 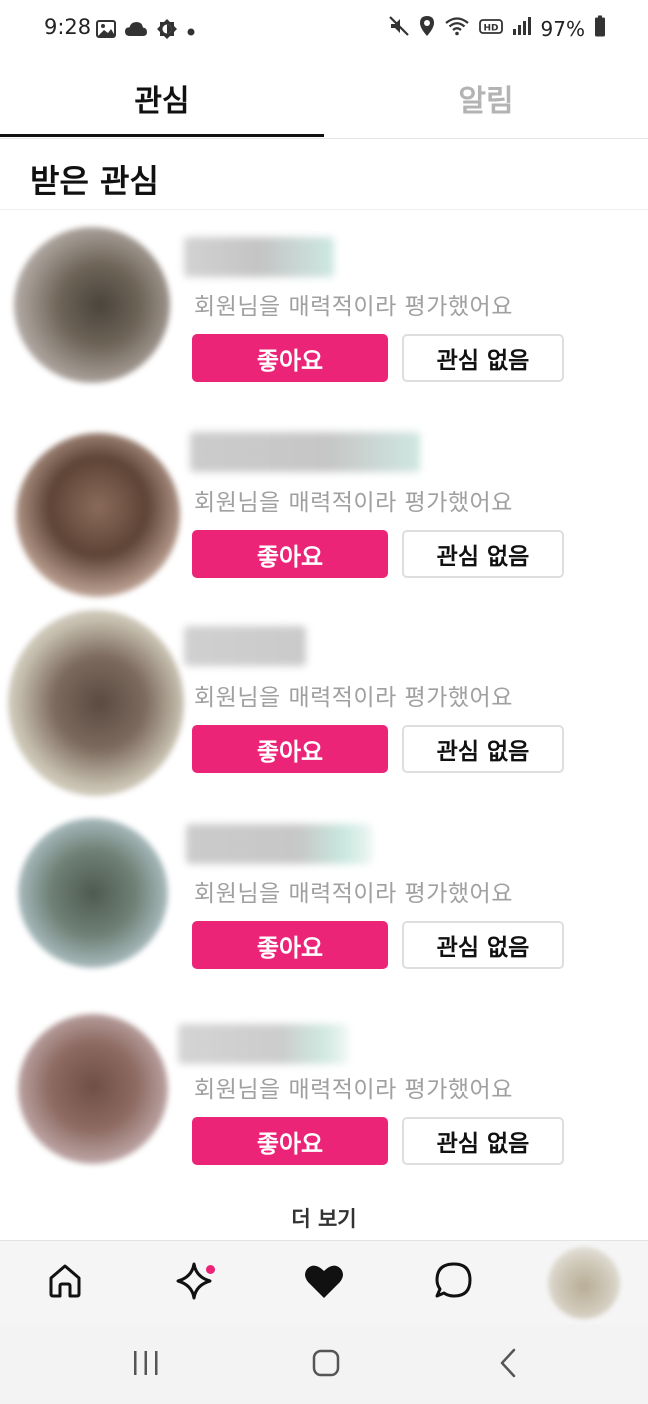 What do you see at coordinates (146, 1365) in the screenshot?
I see `recents-icon` at bounding box center [146, 1365].